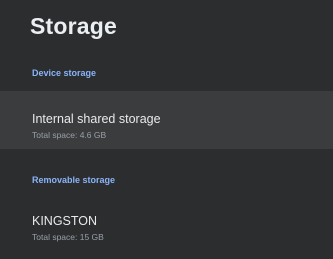  What do you see at coordinates (65, 221) in the screenshot?
I see `item-title: KINGSTON` at bounding box center [65, 221].